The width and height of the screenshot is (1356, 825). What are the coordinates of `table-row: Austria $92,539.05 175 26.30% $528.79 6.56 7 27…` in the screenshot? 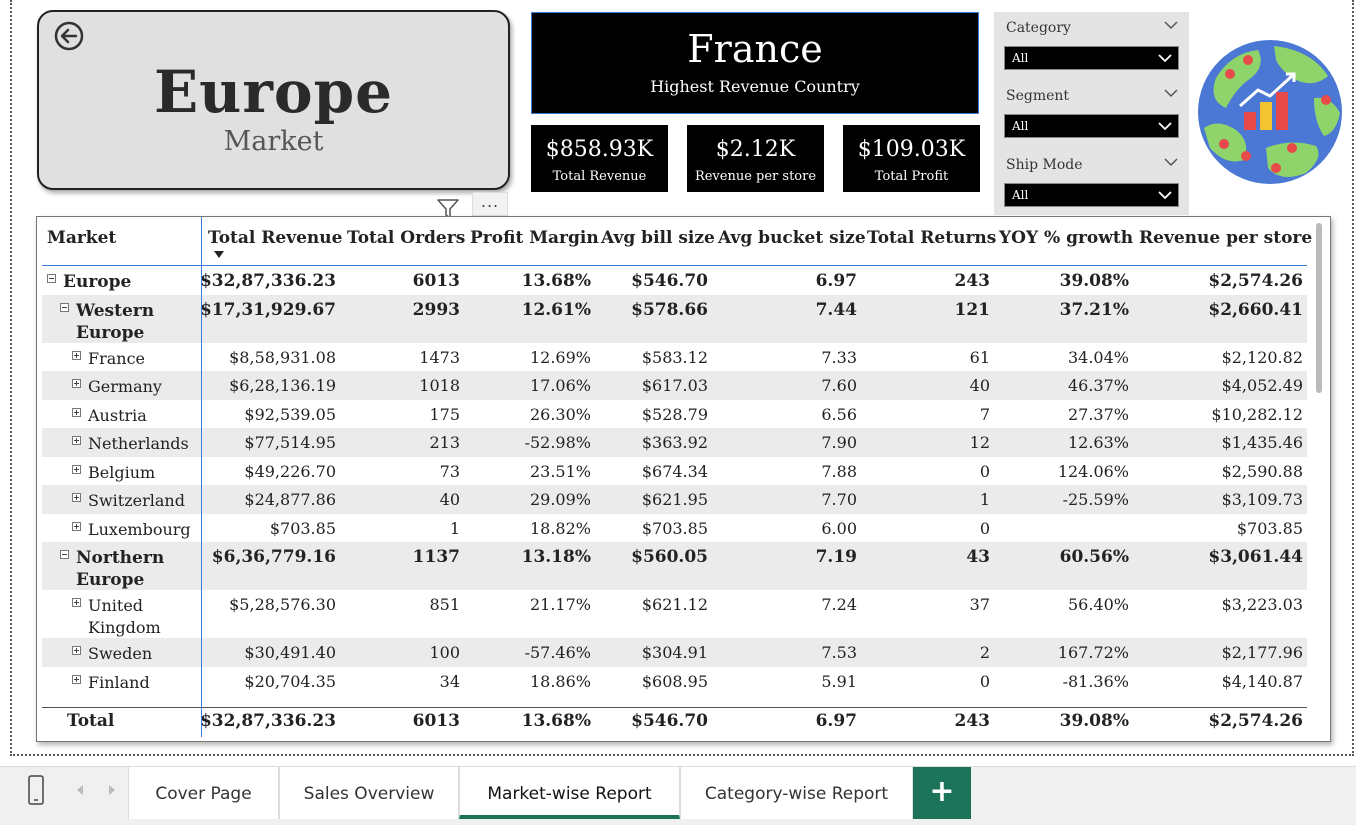 It's located at (674, 414).